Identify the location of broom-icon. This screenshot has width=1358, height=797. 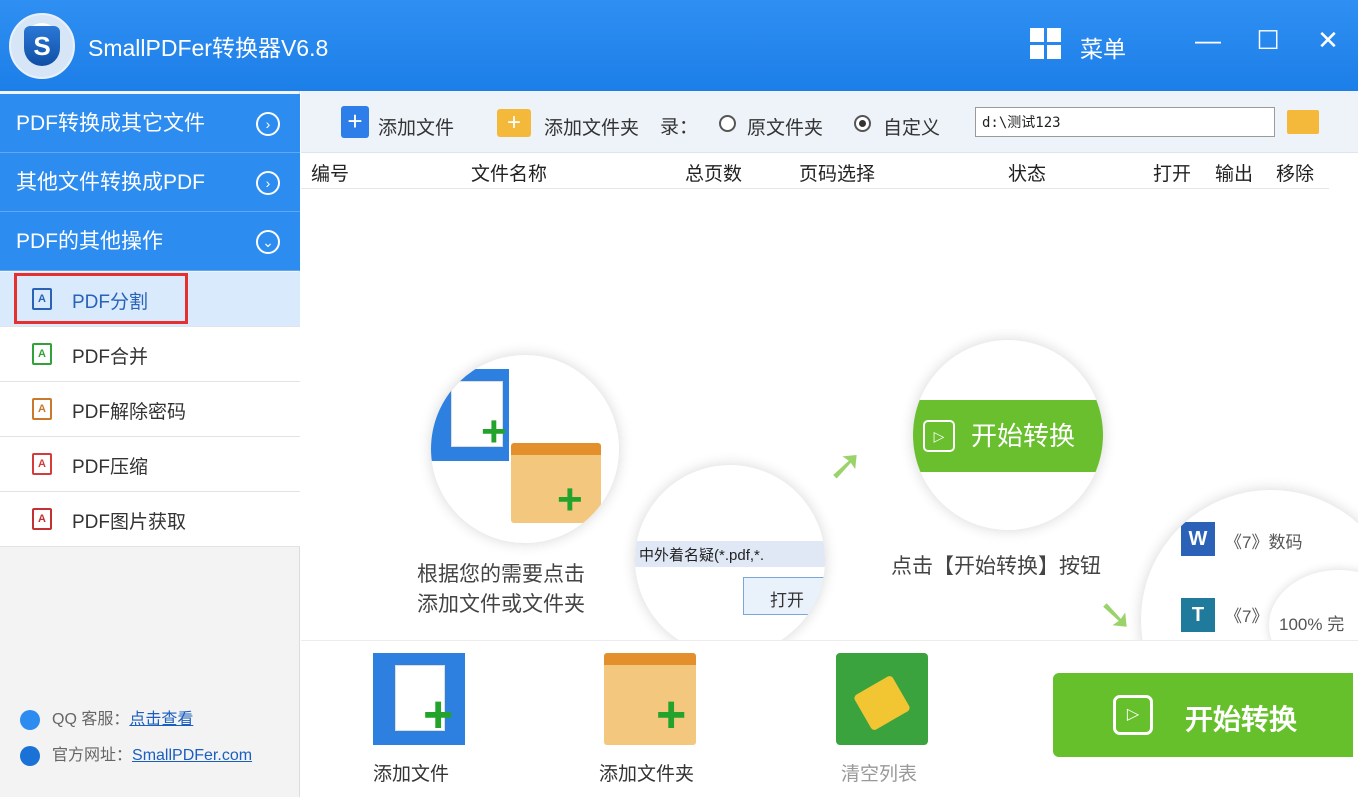
(882, 699).